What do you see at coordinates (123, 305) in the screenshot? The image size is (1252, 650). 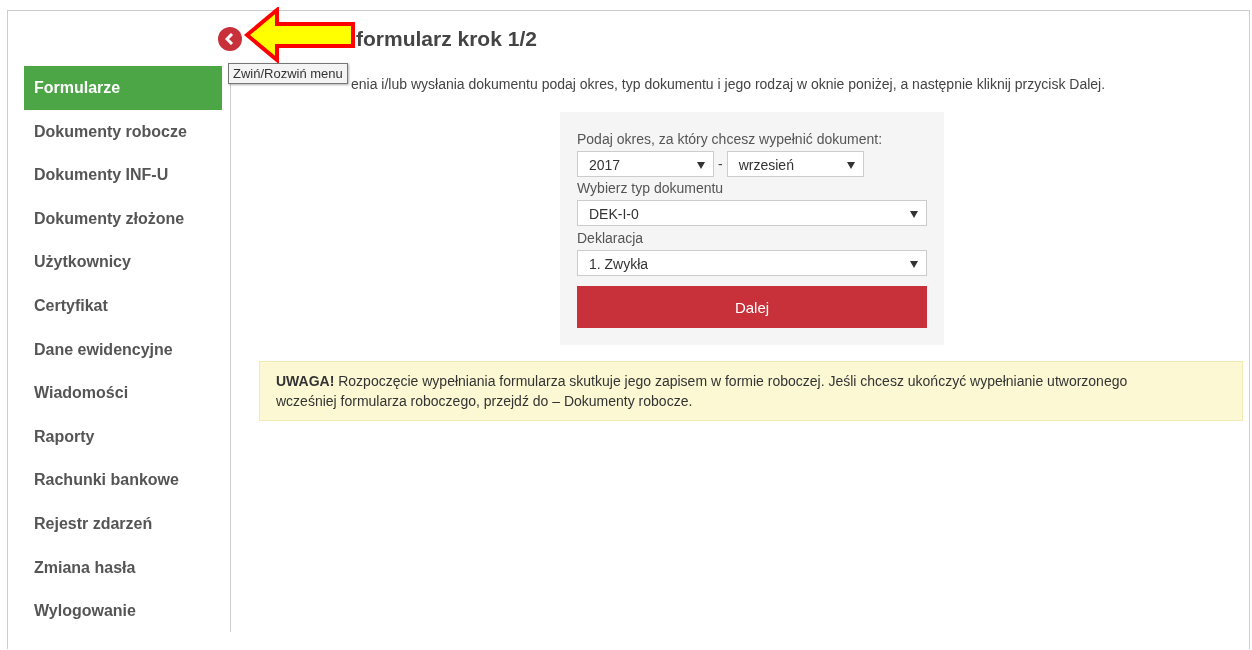 I see `sidebar-item: Certyfikat` at bounding box center [123, 305].